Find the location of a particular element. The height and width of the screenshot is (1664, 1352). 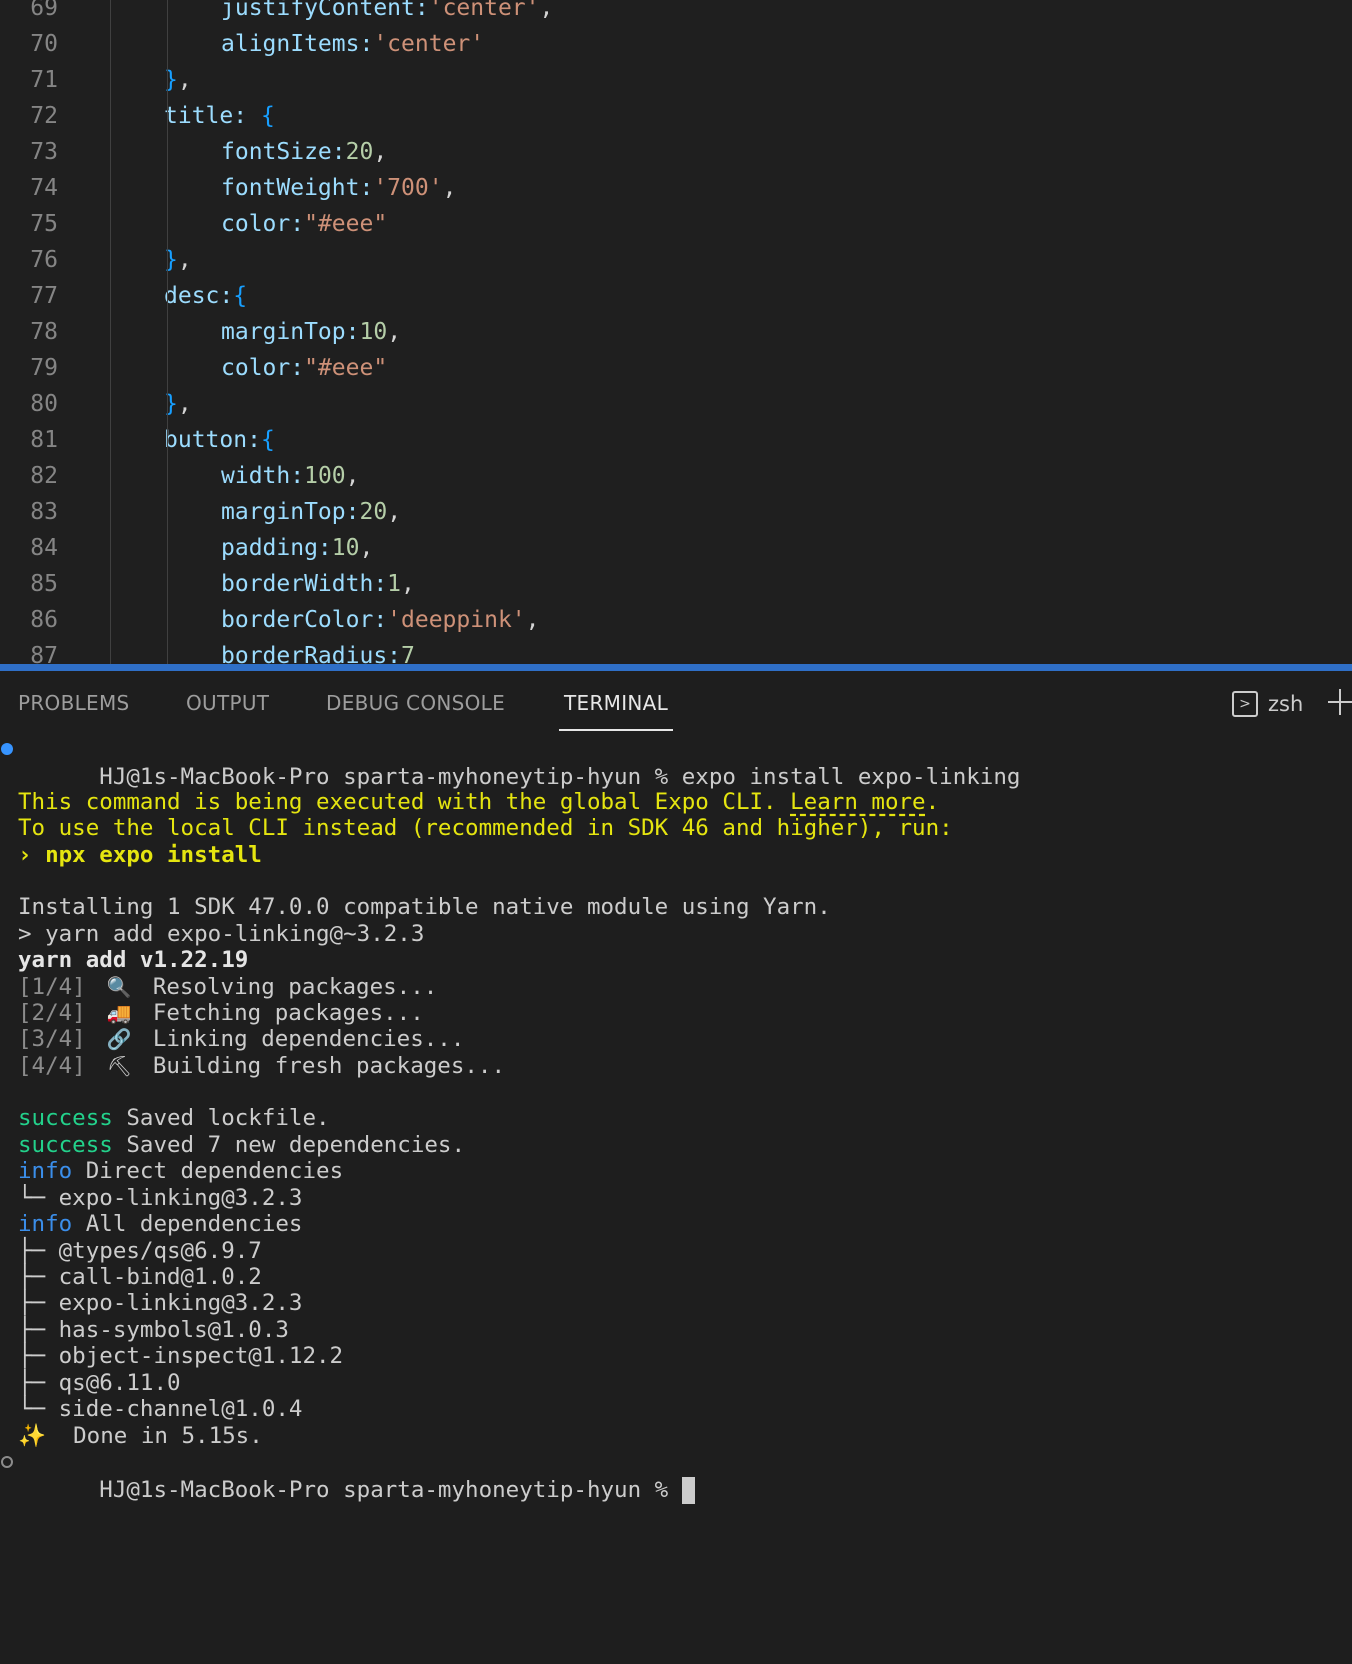

terminal-dep-line: ├─ has-symbols@1.0.3 is located at coordinates (153, 1330).